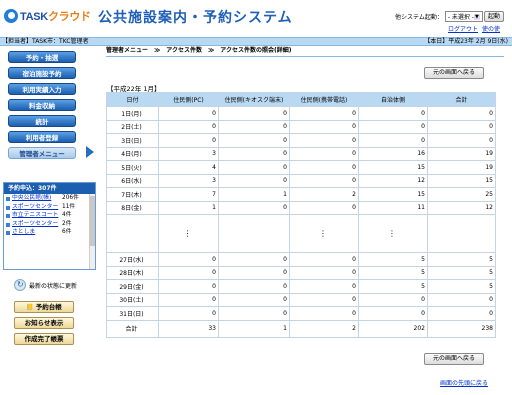 This screenshot has width=512, height=395. Describe the element at coordinates (301, 272) in the screenshot. I see `table-row: 28日(木) 0 0 0 5 5` at that location.